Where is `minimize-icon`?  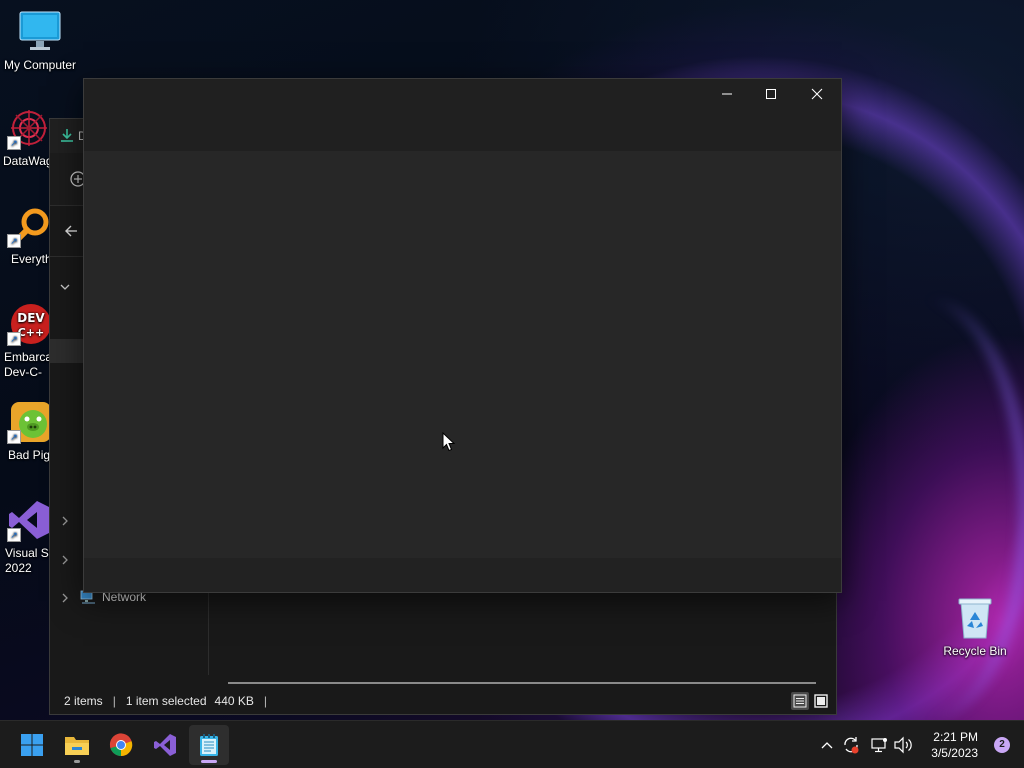
minimize-icon is located at coordinates (727, 94).